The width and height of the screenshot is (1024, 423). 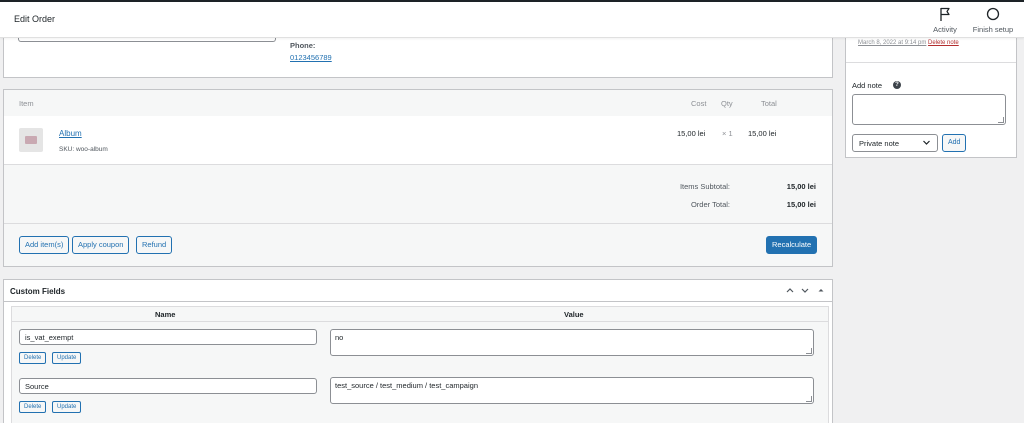 I want to click on meta-key-input: is_vat_exempt, so click(x=168, y=337).